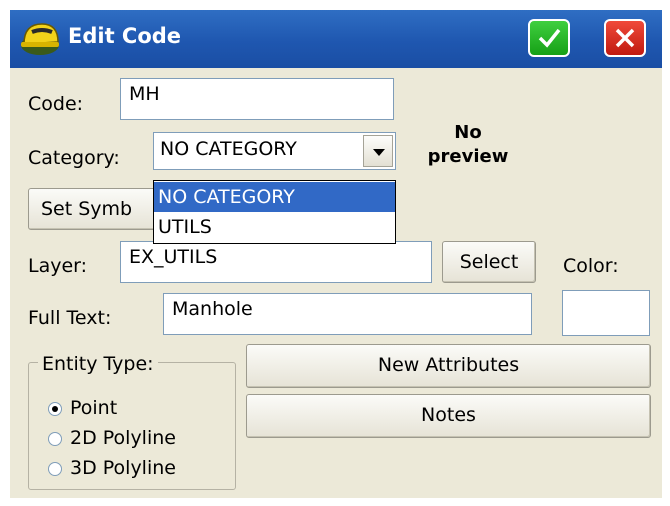 Image resolution: width=670 pixels, height=506 pixels. I want to click on radio-point, so click(55, 409).